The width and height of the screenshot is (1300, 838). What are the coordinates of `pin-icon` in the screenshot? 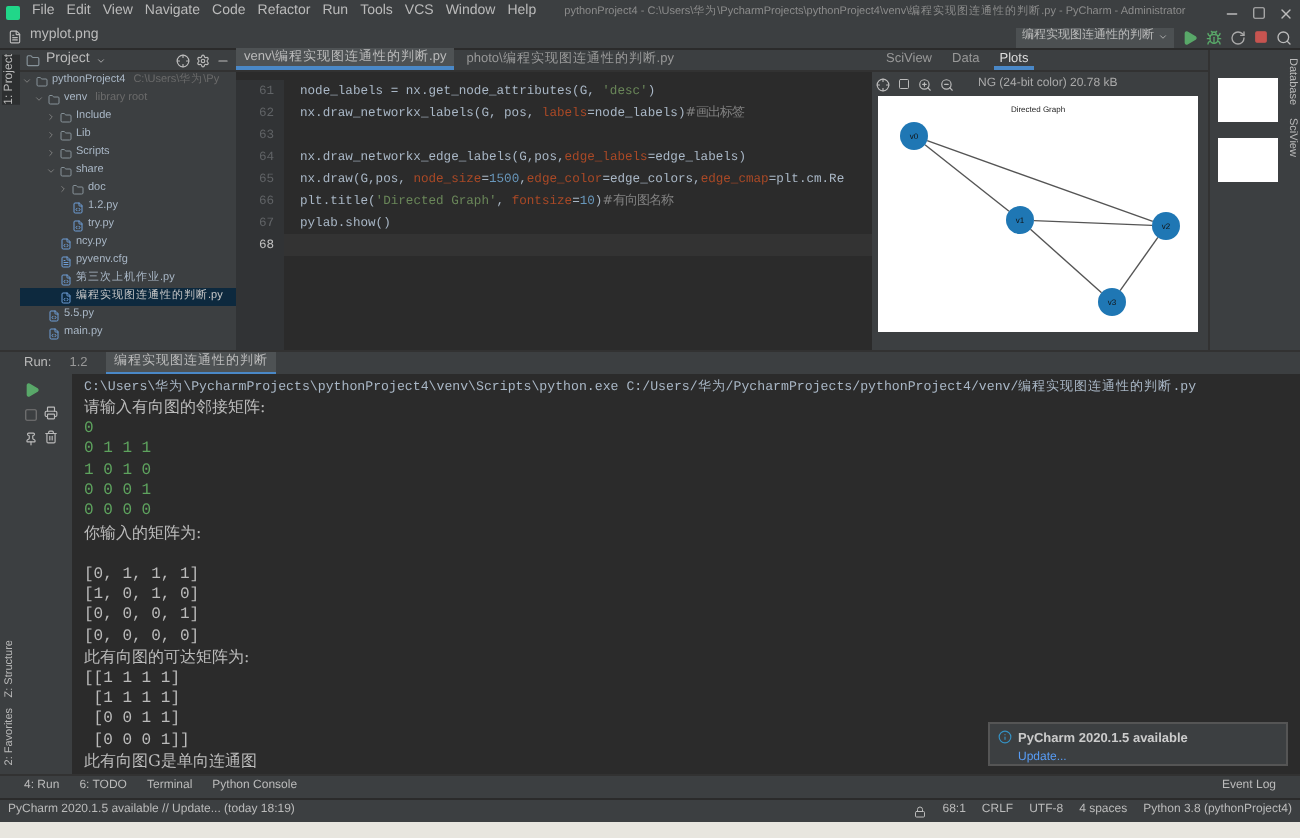 It's located at (31, 439).